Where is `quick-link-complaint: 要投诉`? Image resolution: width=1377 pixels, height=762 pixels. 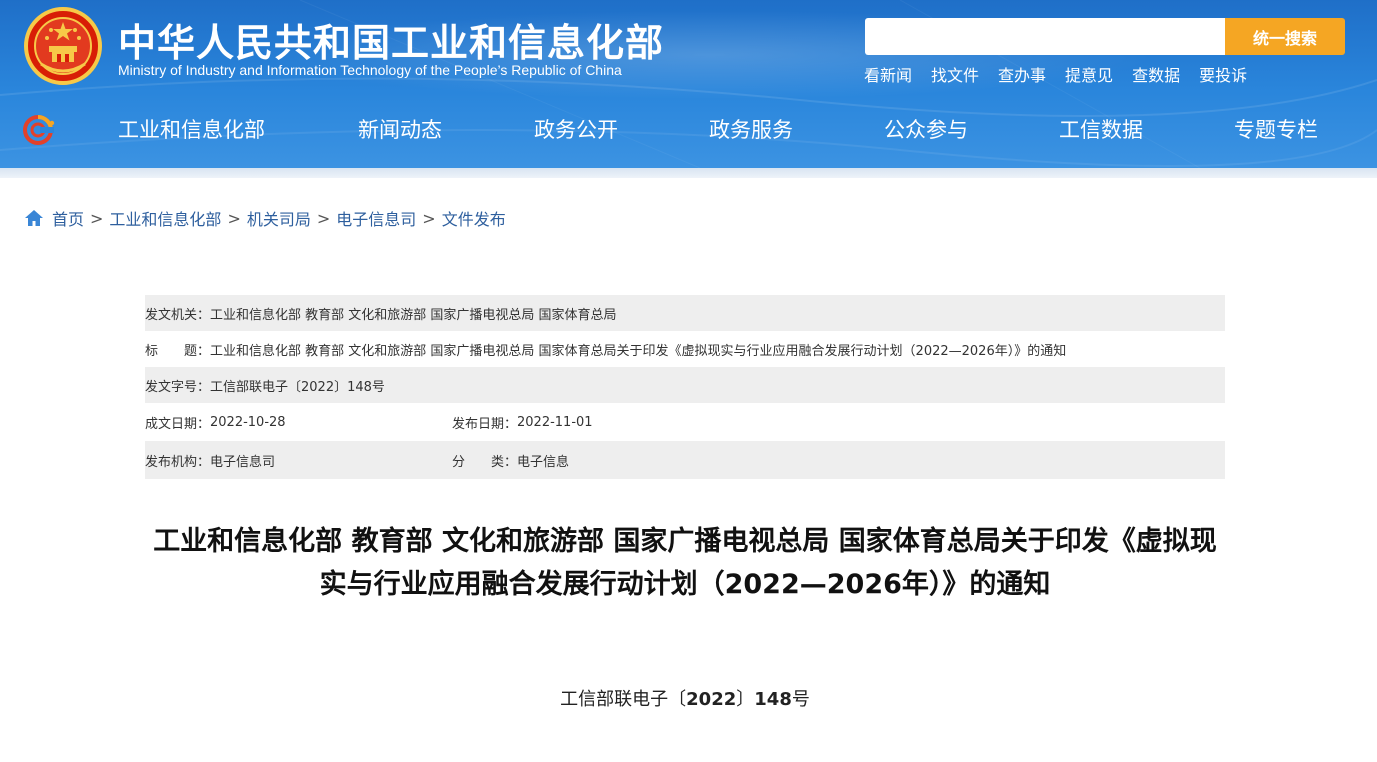
quick-link-complaint: 要投诉 is located at coordinates (1223, 74).